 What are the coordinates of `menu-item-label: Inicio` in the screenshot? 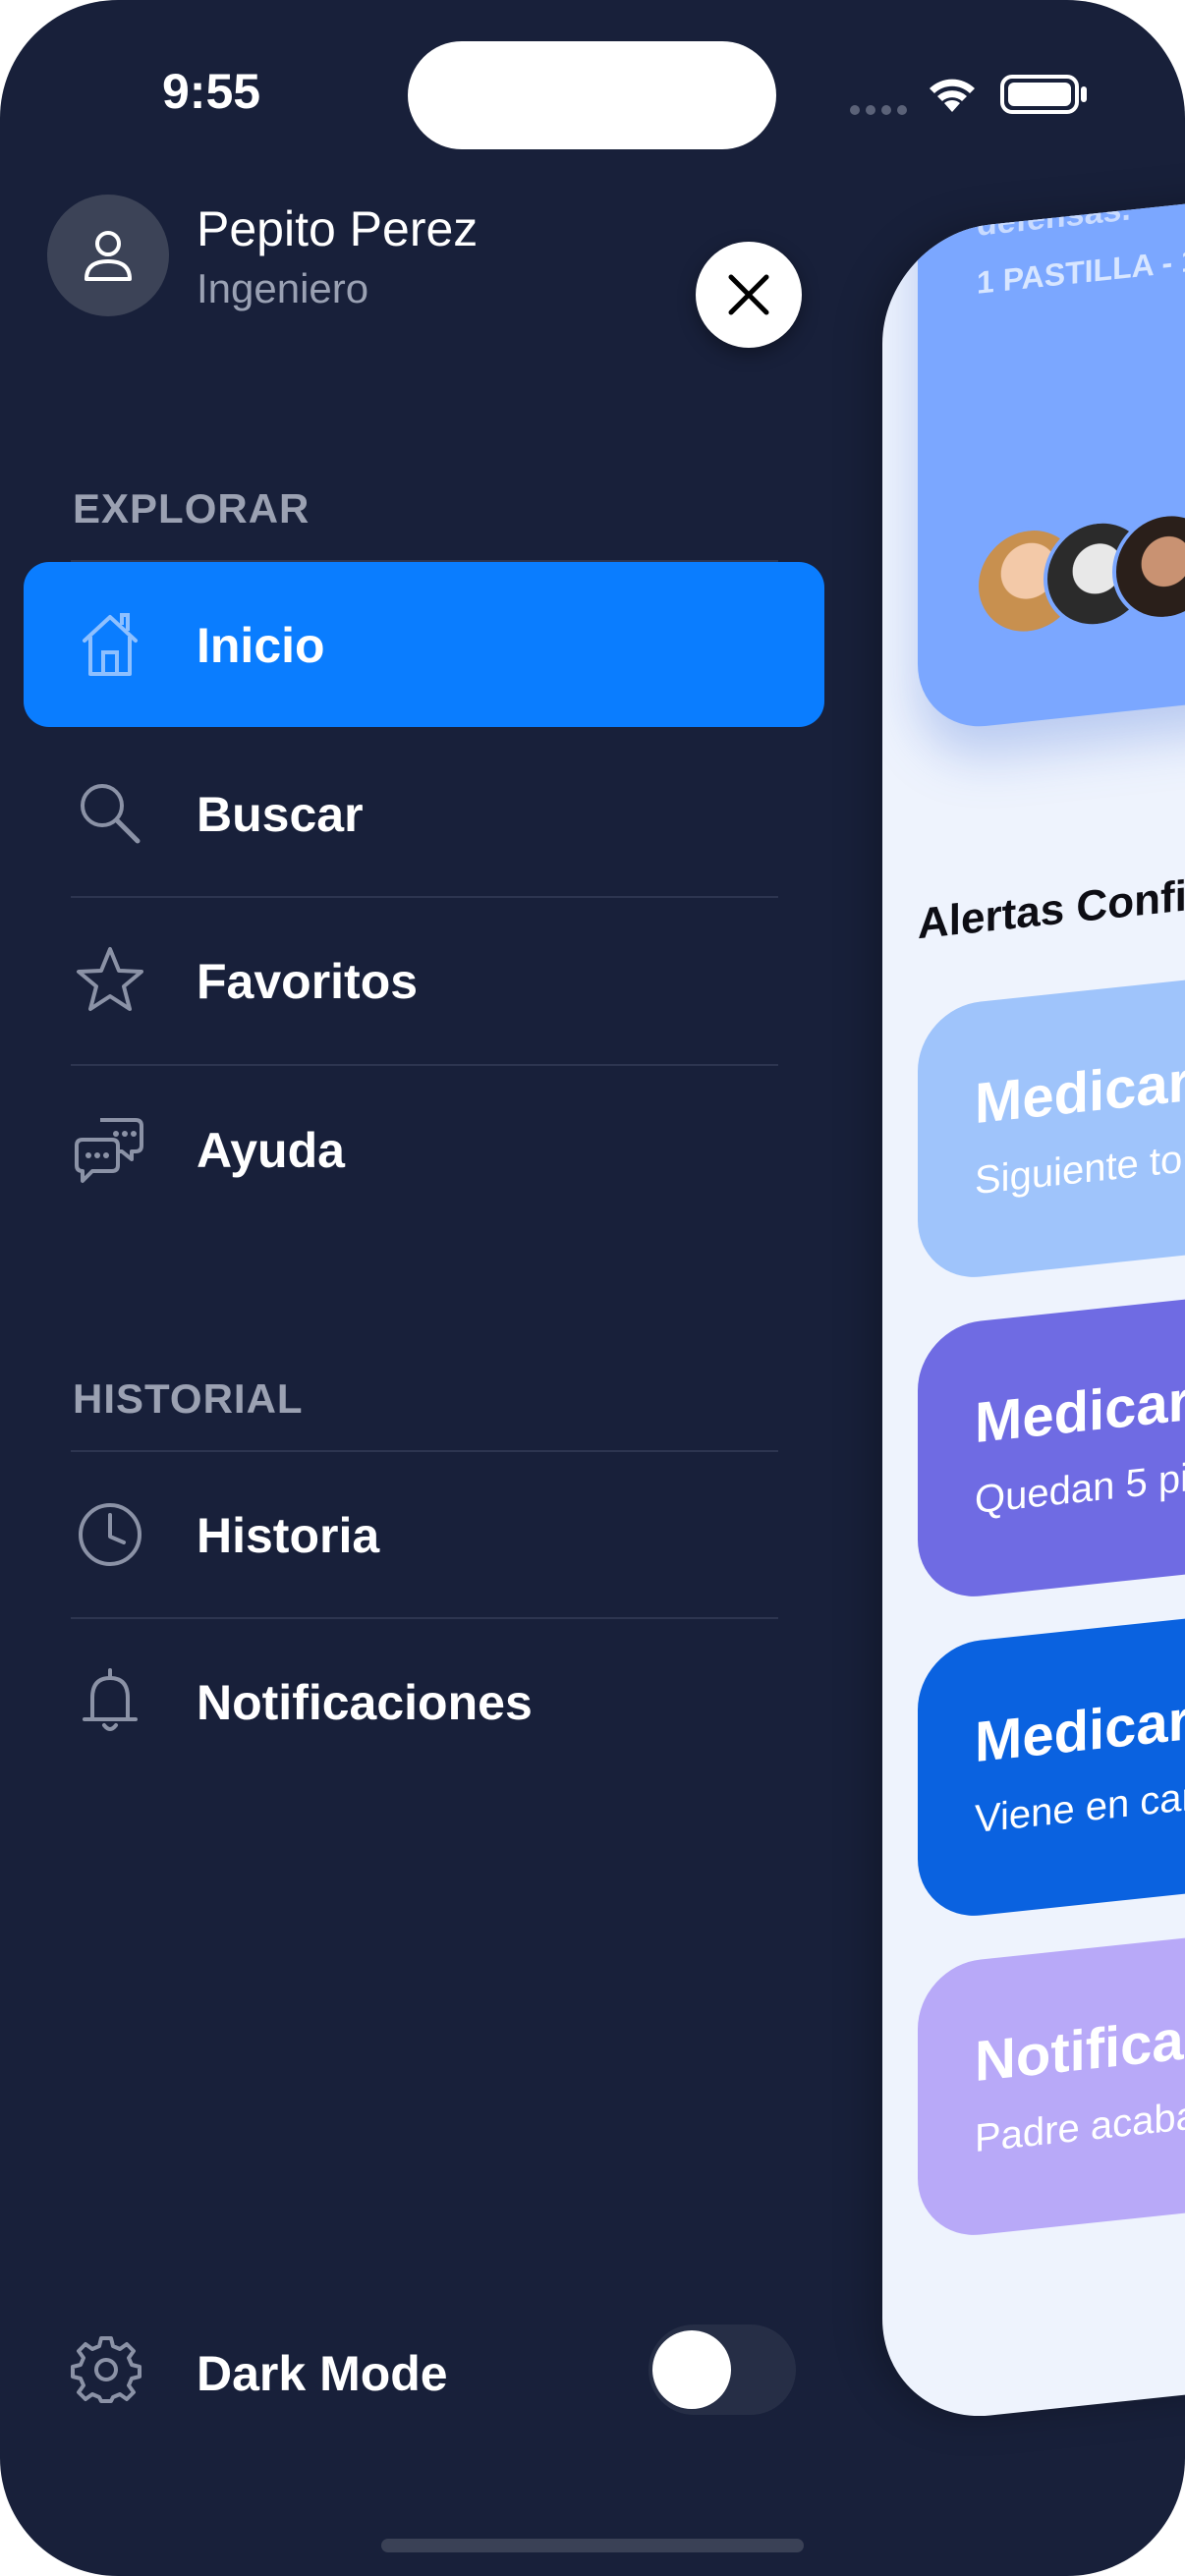 It's located at (261, 645).